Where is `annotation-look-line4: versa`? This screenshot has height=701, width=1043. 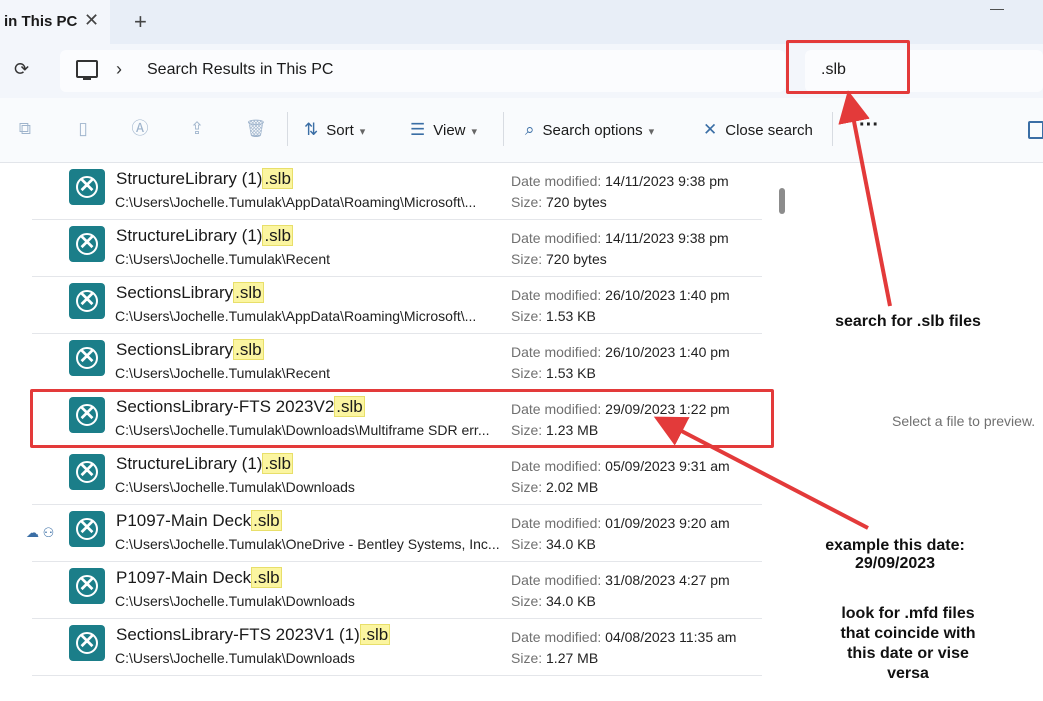 annotation-look-line4: versa is located at coordinates (908, 673).